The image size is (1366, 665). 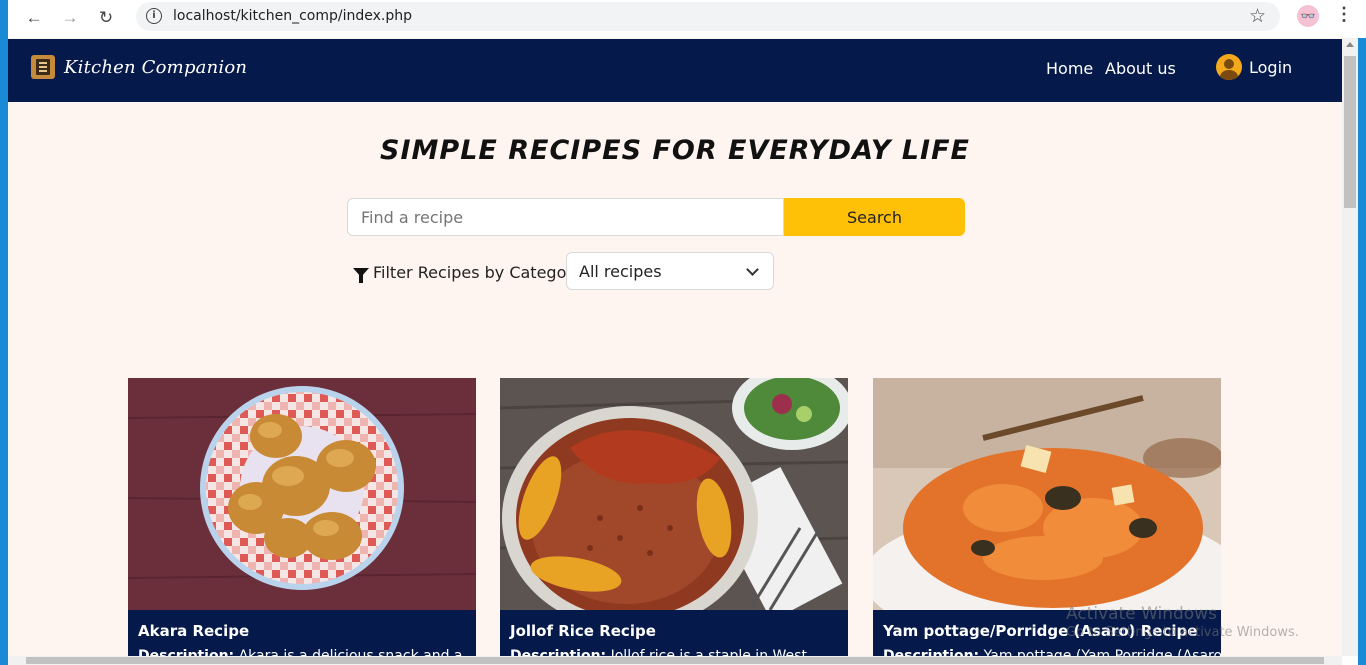 What do you see at coordinates (34, 18) in the screenshot?
I see `back-icon: ←` at bounding box center [34, 18].